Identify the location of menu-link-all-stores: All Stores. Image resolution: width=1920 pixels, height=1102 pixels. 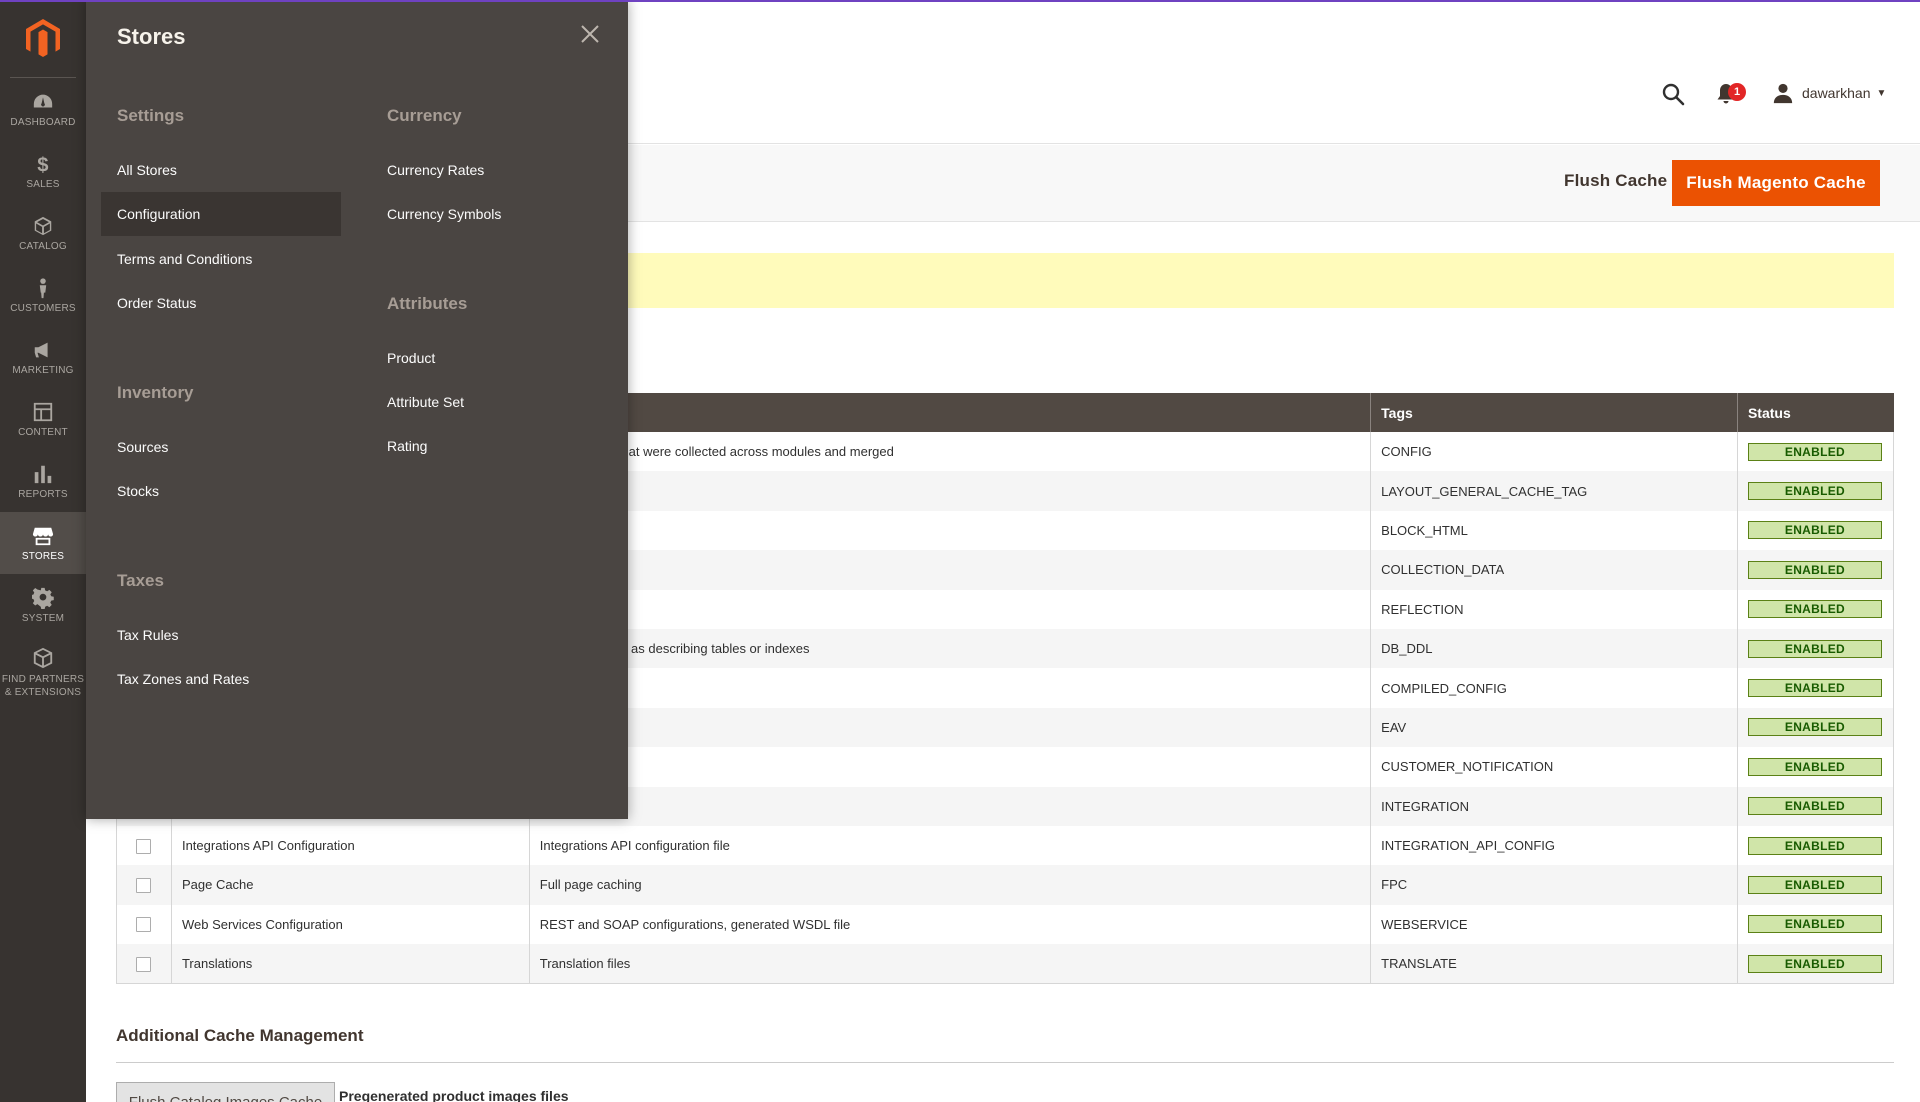
(221, 170).